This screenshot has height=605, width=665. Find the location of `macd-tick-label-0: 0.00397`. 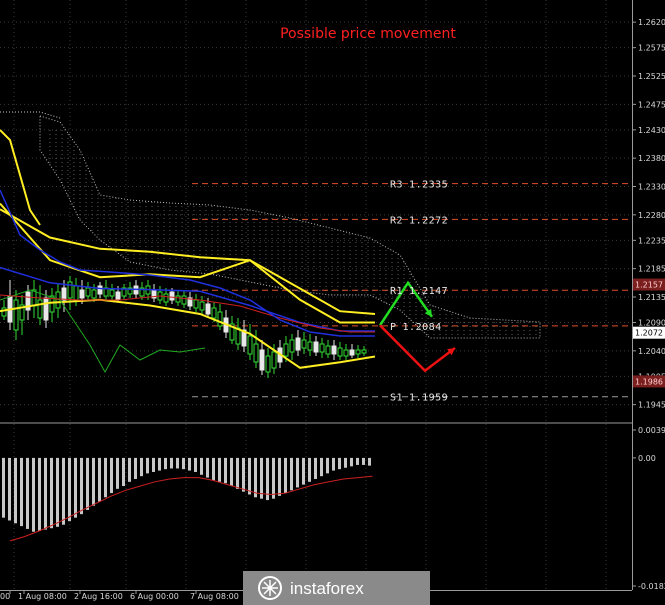

macd-tick-label-0: 0.00397 is located at coordinates (651, 430).